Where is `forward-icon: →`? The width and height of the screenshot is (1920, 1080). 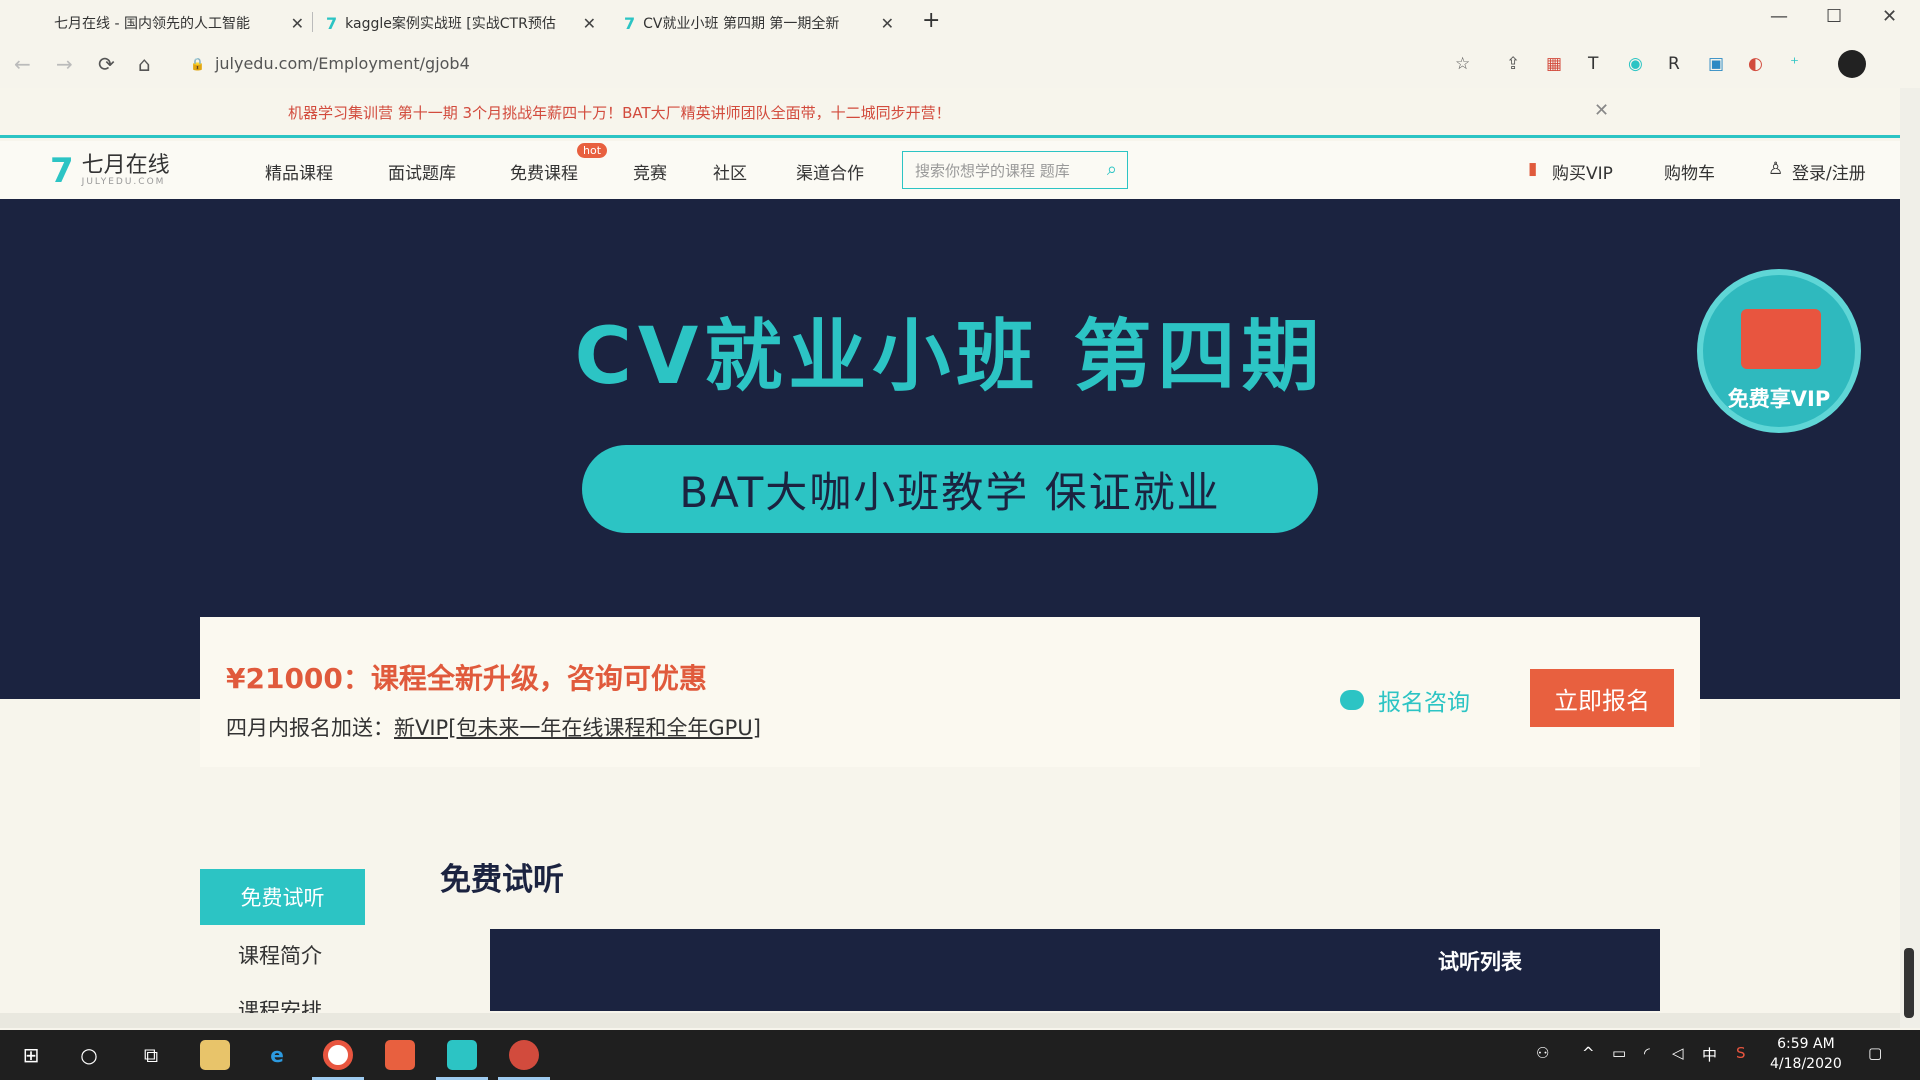
forward-icon: → is located at coordinates (64, 64).